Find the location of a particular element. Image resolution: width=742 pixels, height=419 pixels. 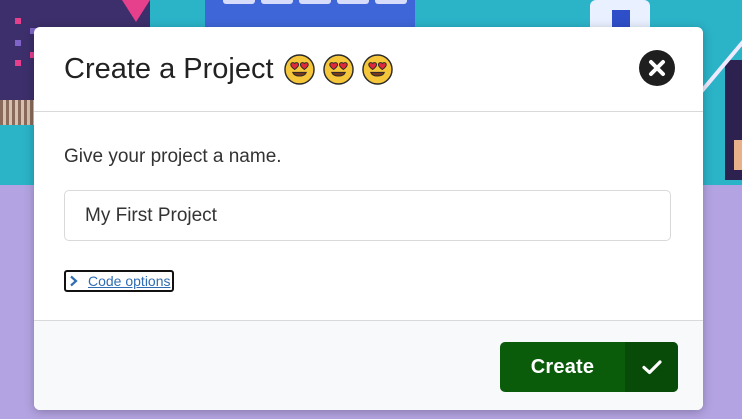

create-button: Create is located at coordinates (589, 367).